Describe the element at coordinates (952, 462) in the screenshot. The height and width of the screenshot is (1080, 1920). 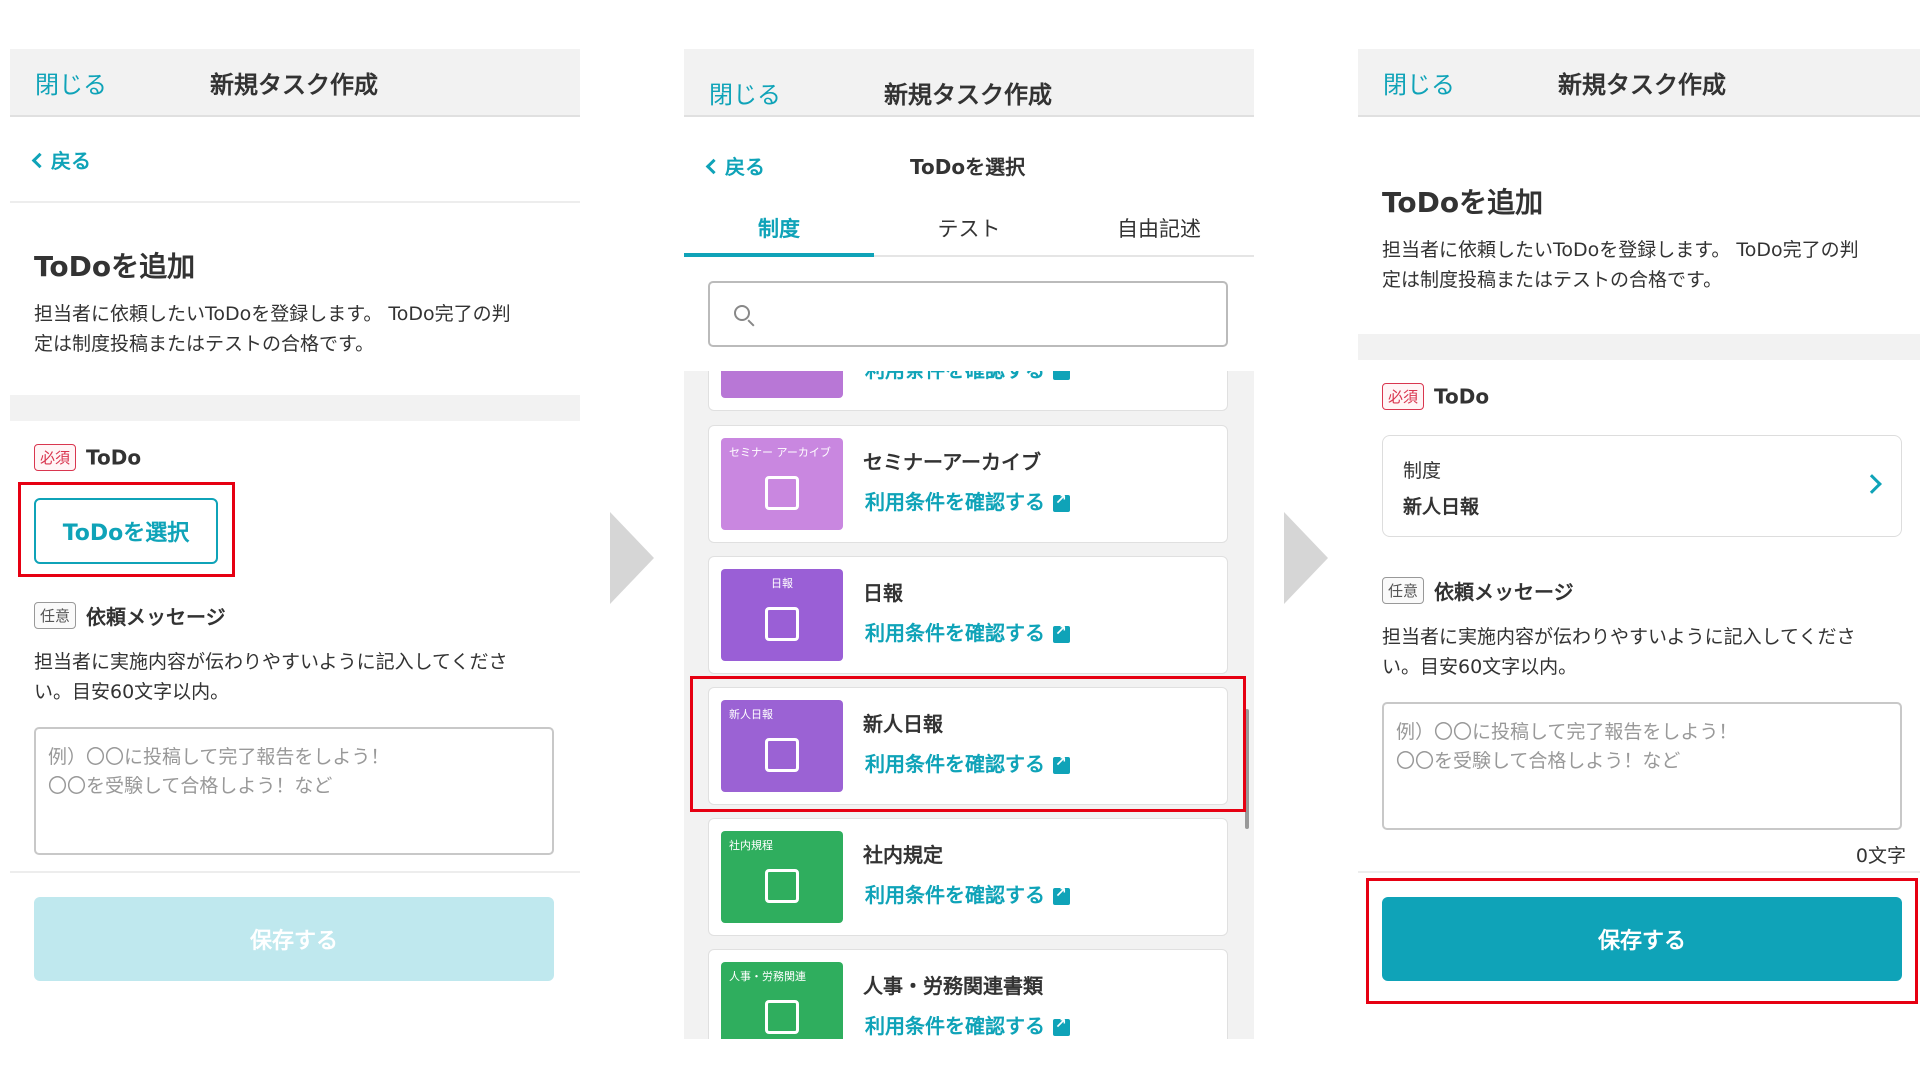
I see `item-title: セミナーアーカイブ` at that location.